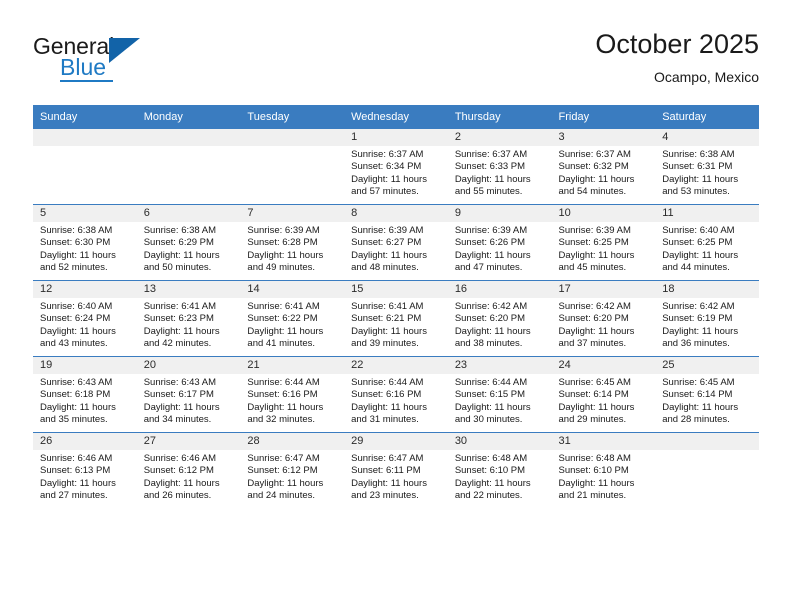 The width and height of the screenshot is (792, 612). Describe the element at coordinates (86, 81) in the screenshot. I see `logo-underline` at that location.